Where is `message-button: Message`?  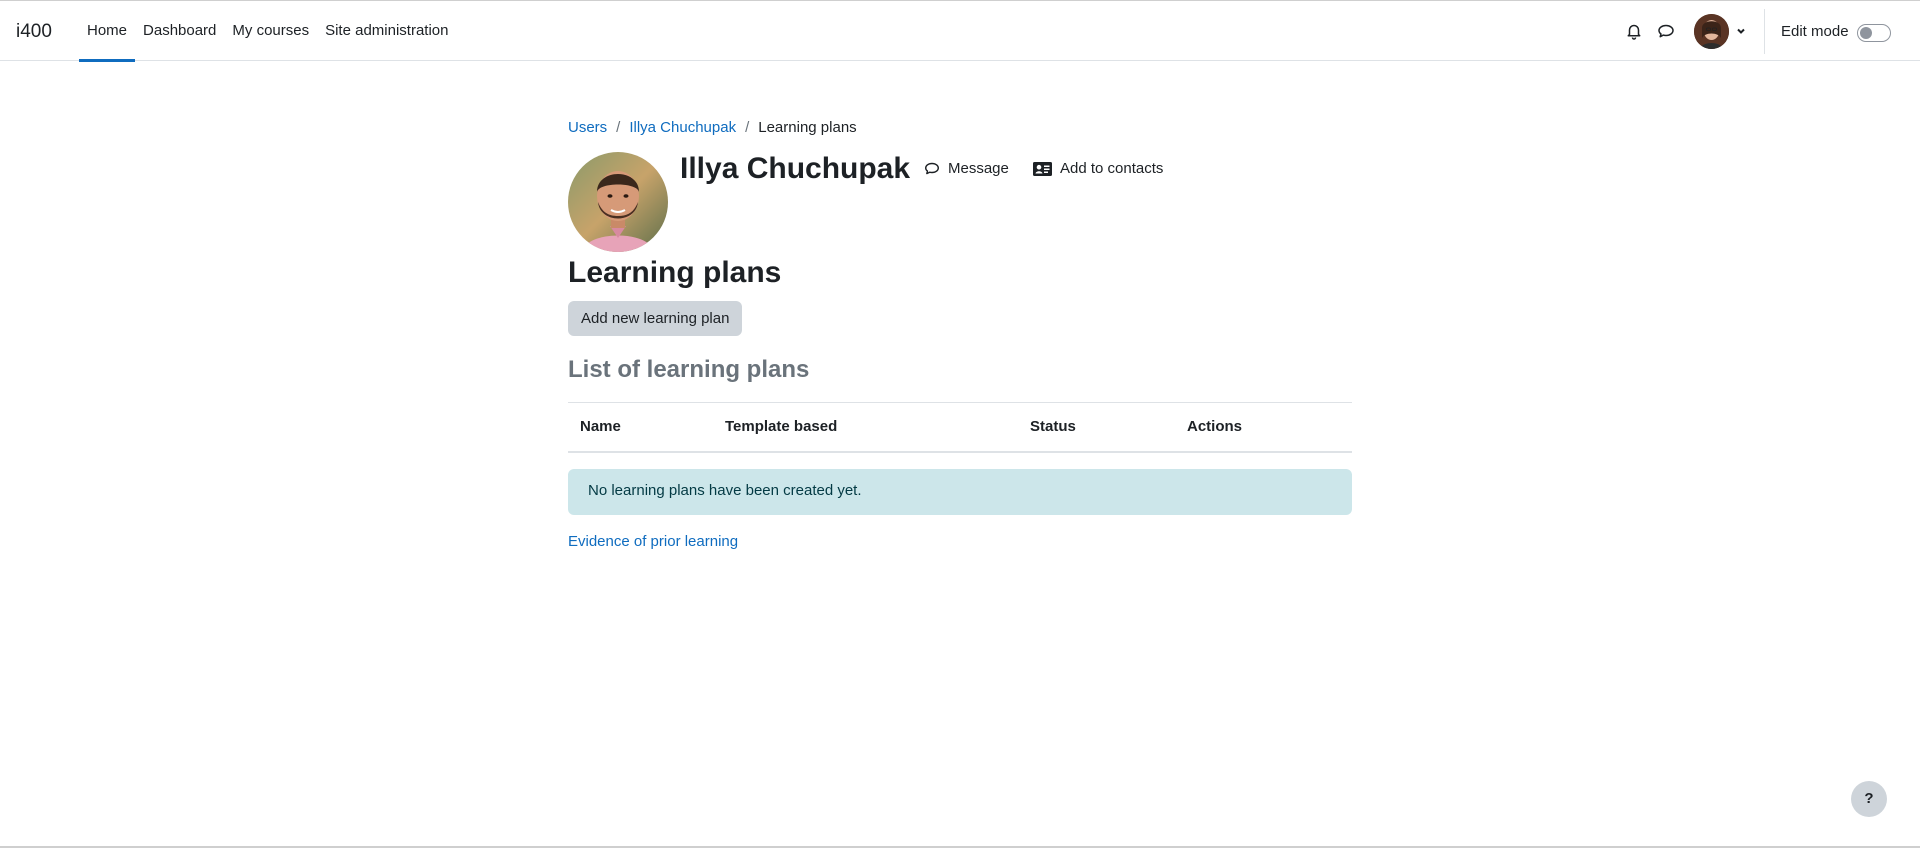 message-button: Message is located at coordinates (966, 168).